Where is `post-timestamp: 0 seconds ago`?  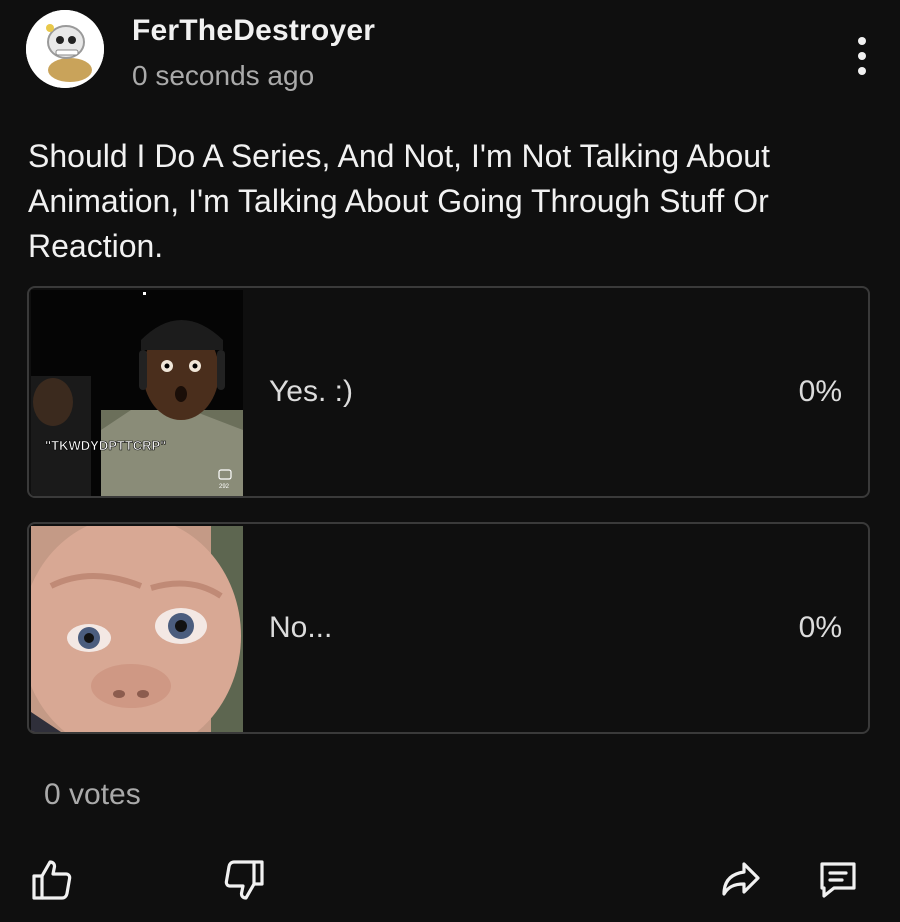
post-timestamp: 0 seconds ago is located at coordinates (223, 75).